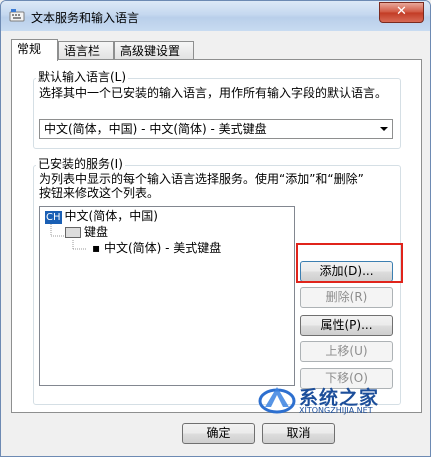 The image size is (431, 457). Describe the element at coordinates (86, 50) in the screenshot. I see `tab-language-bar: 语言栏` at that location.